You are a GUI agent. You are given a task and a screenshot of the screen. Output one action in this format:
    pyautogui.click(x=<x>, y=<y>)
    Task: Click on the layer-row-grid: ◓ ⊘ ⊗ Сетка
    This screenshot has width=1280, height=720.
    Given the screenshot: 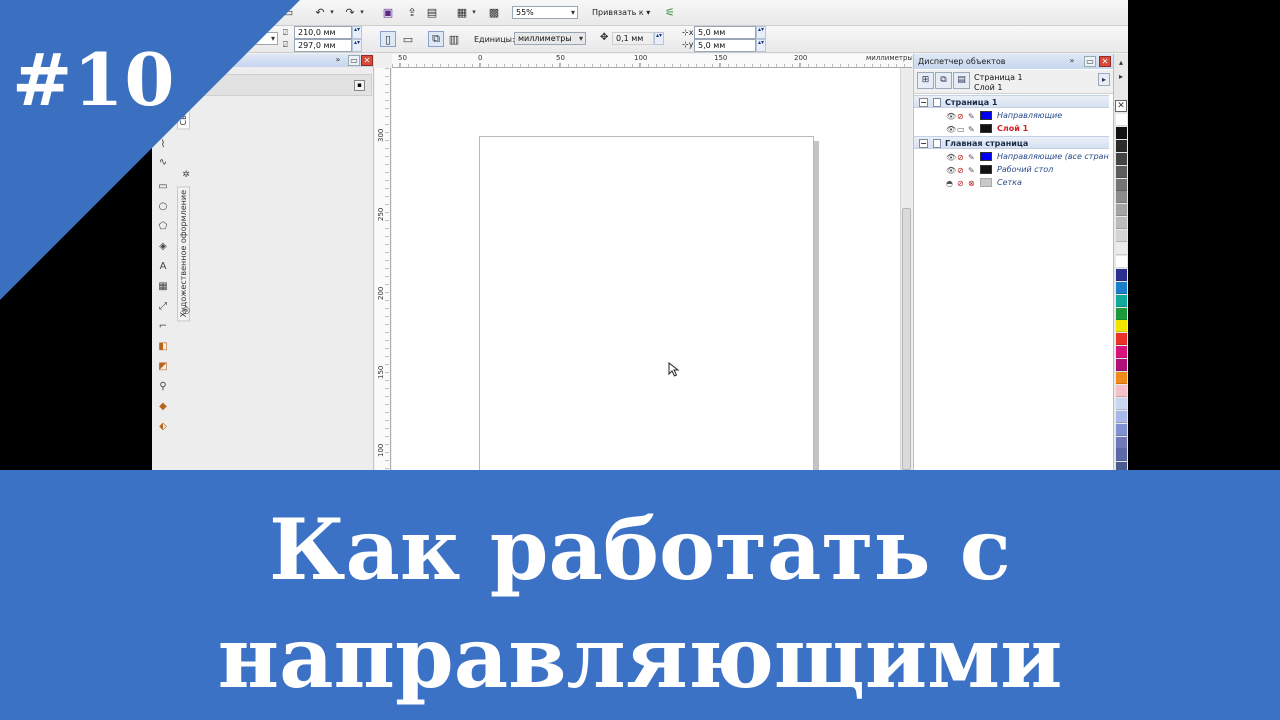 What is the action you would take?
    pyautogui.click(x=1011, y=182)
    